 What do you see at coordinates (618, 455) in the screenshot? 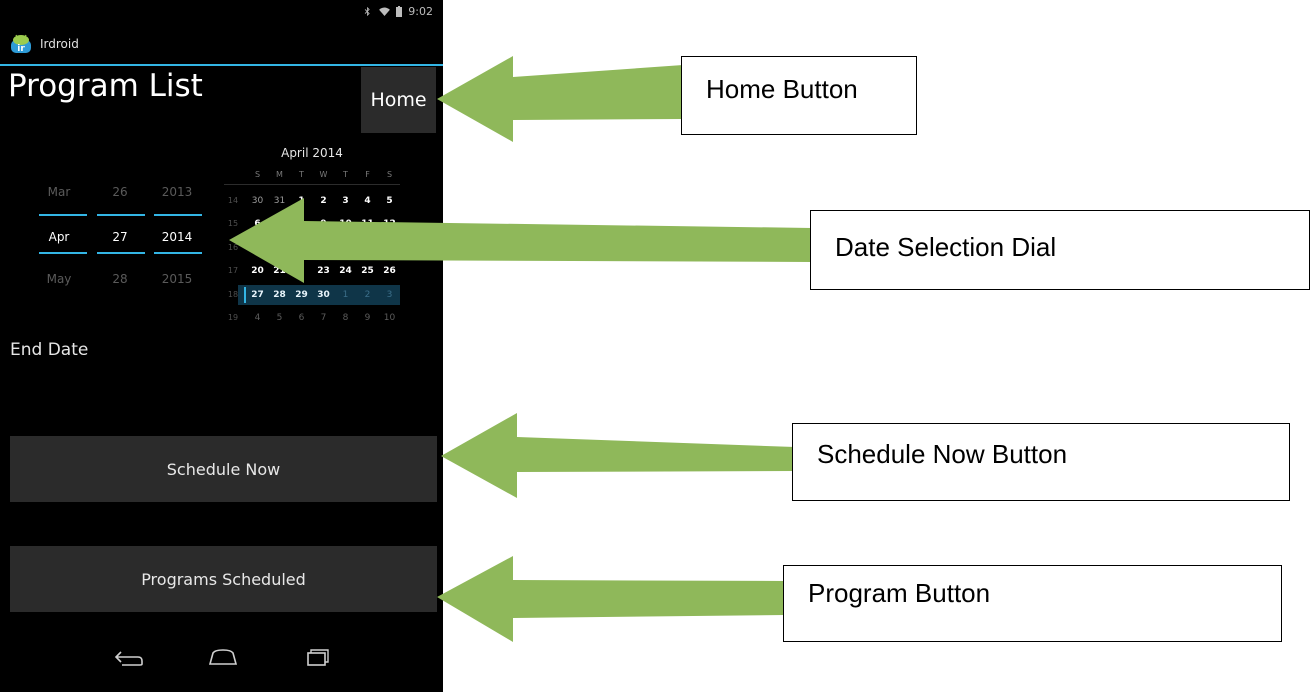
I see `arrow-to-schedule-now` at bounding box center [618, 455].